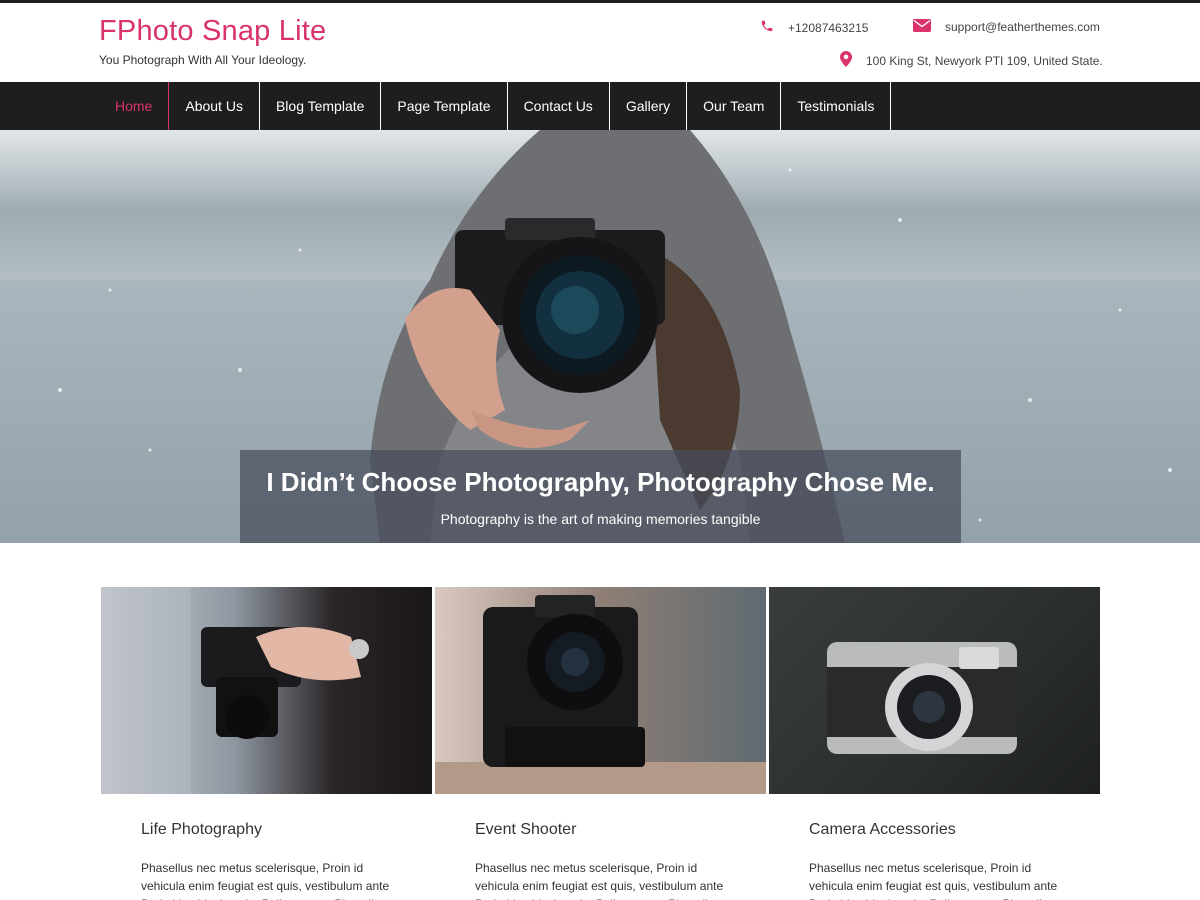 The width and height of the screenshot is (1200, 900). I want to click on nav-item-gallery: Gallery, so click(649, 106).